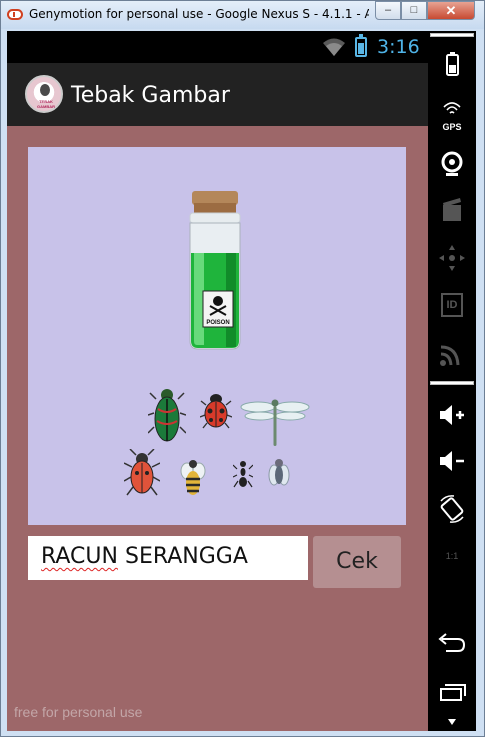  What do you see at coordinates (451, 10) in the screenshot?
I see `close-button: ✕` at bounding box center [451, 10].